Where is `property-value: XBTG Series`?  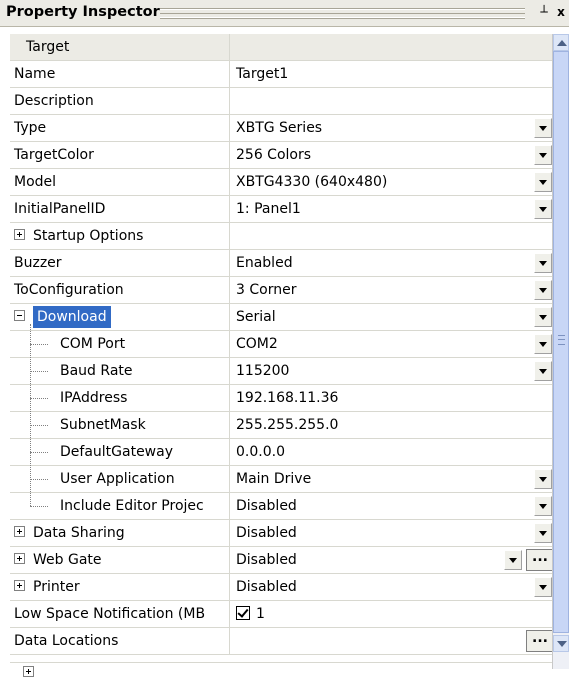 property-value: XBTG Series is located at coordinates (391, 128).